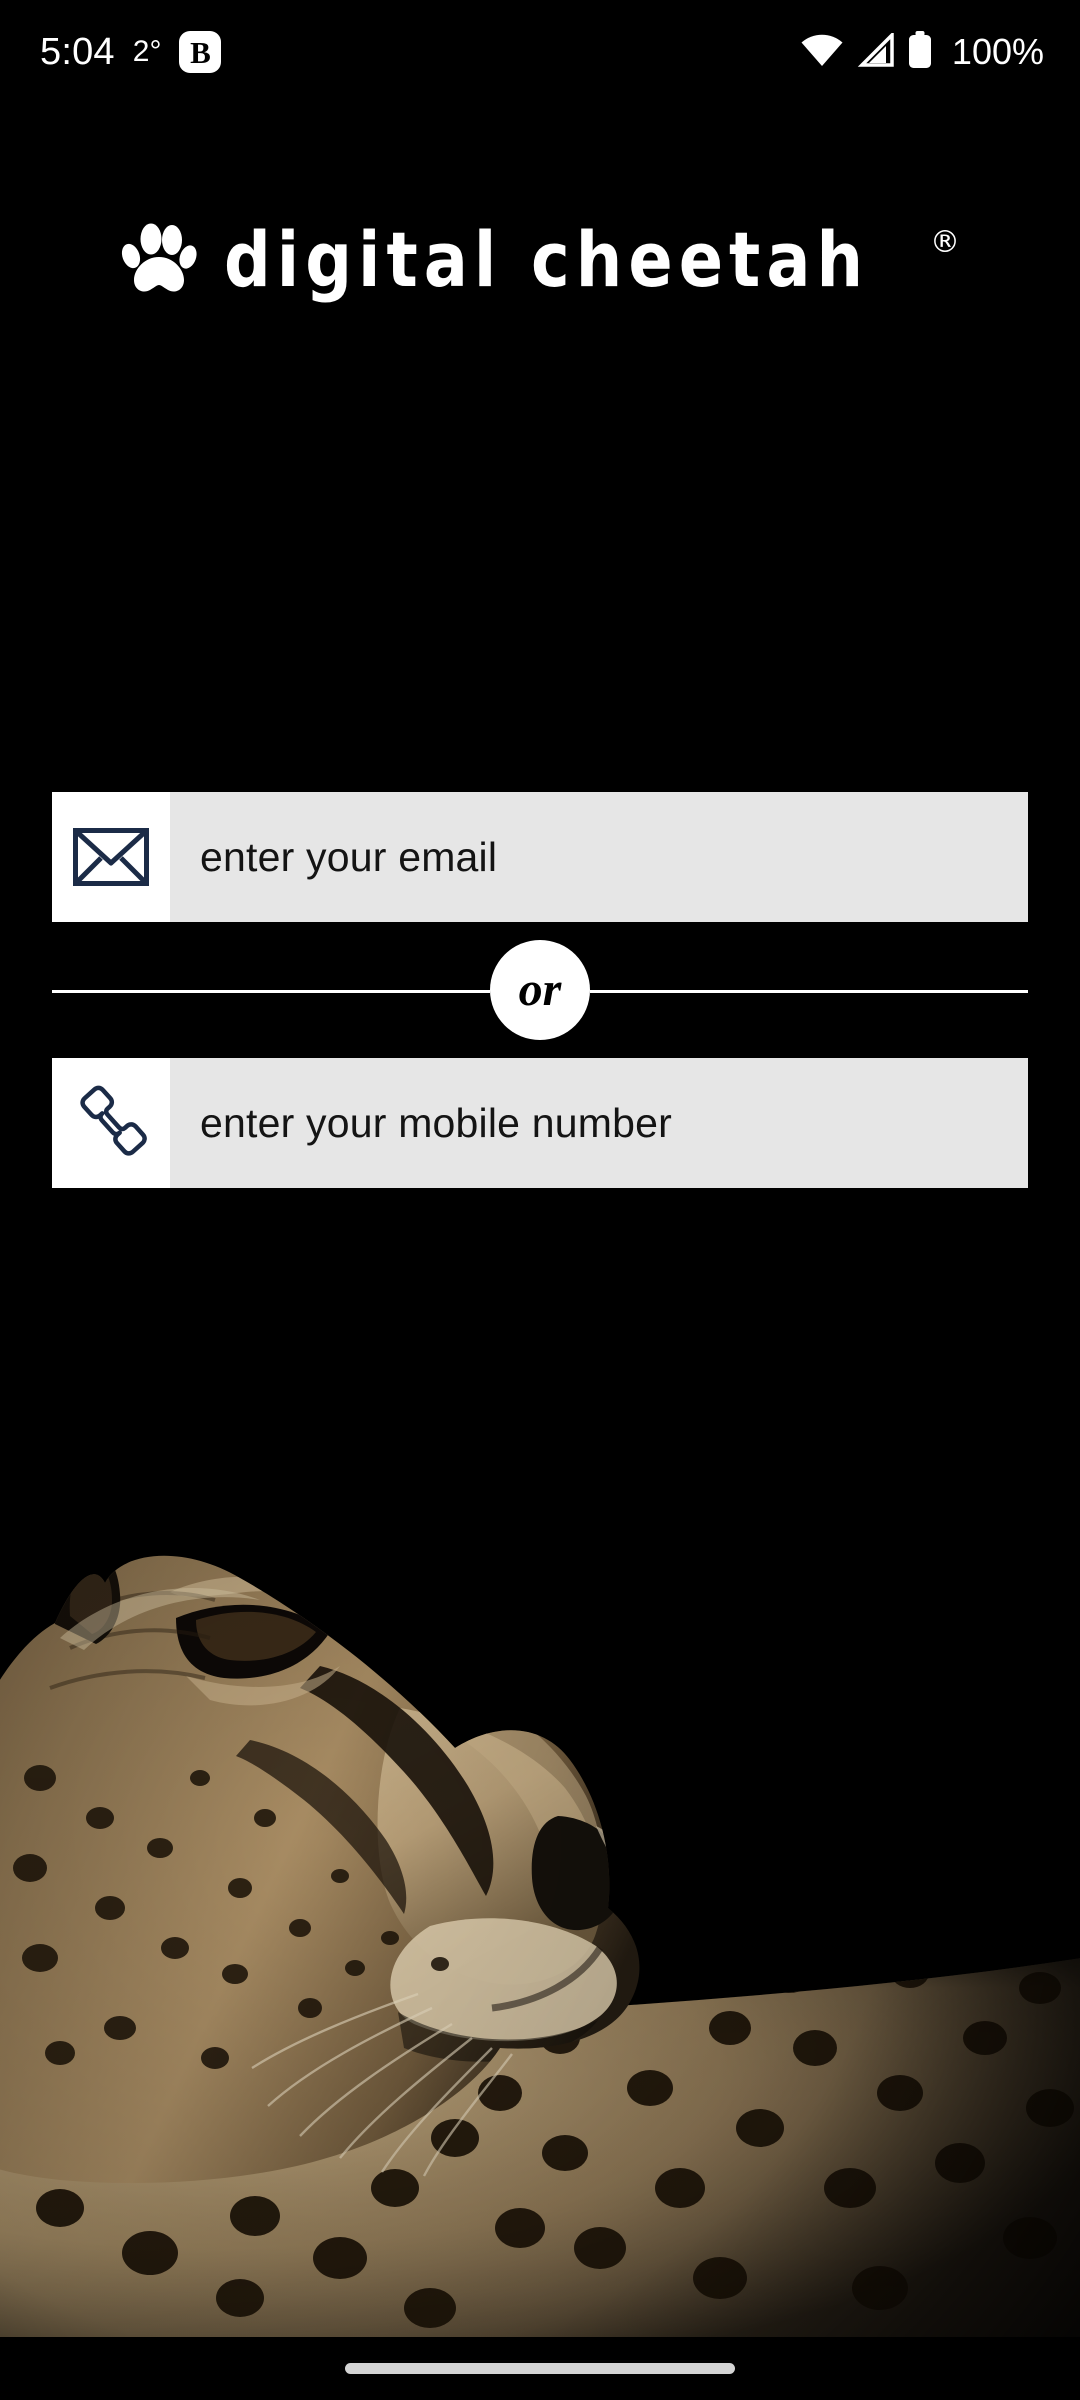  What do you see at coordinates (159, 260) in the screenshot?
I see `paw-print-icon` at bounding box center [159, 260].